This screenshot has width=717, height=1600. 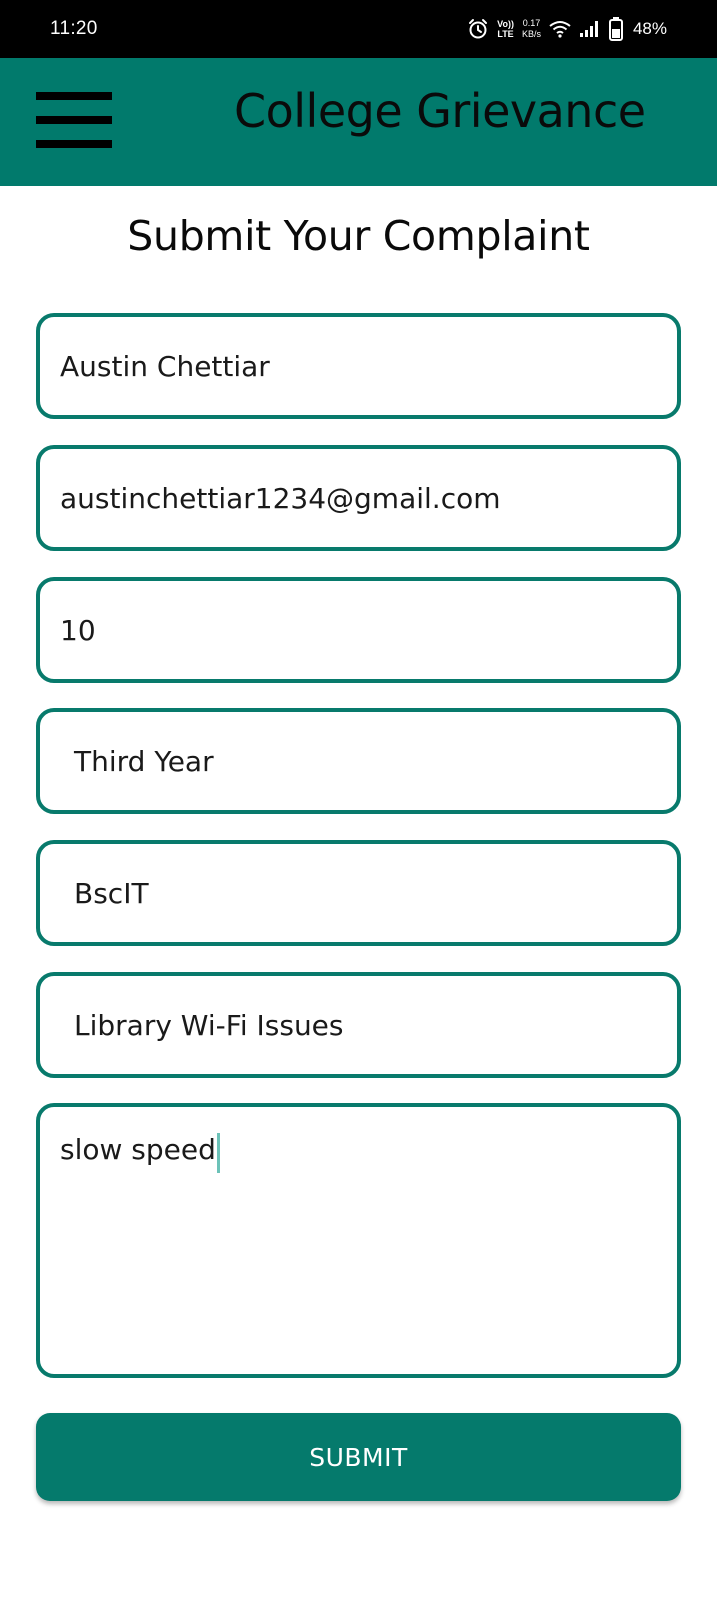 What do you see at coordinates (209, 1025) in the screenshot?
I see `category-value: Library Wi-Fi Issues` at bounding box center [209, 1025].